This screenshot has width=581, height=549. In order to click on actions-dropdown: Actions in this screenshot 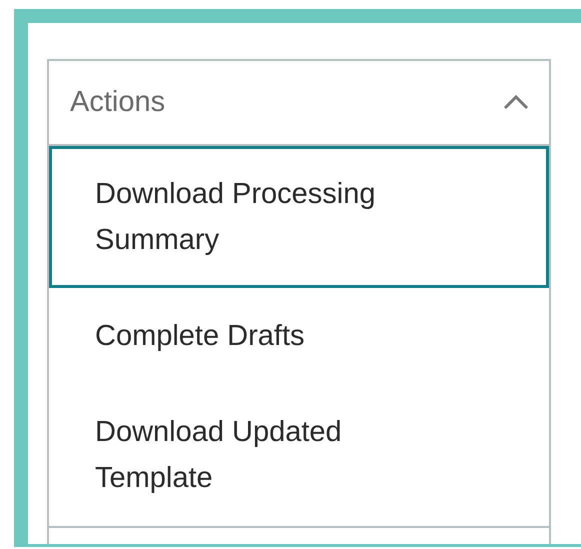, I will do `click(299, 102)`.